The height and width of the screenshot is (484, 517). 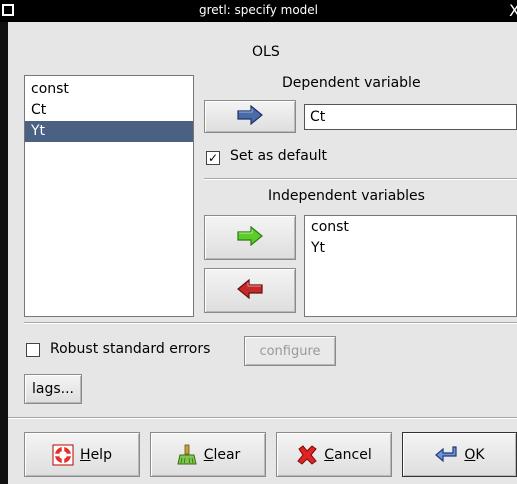 What do you see at coordinates (213, 158) in the screenshot?
I see `set-default-checkbox: ✓` at bounding box center [213, 158].